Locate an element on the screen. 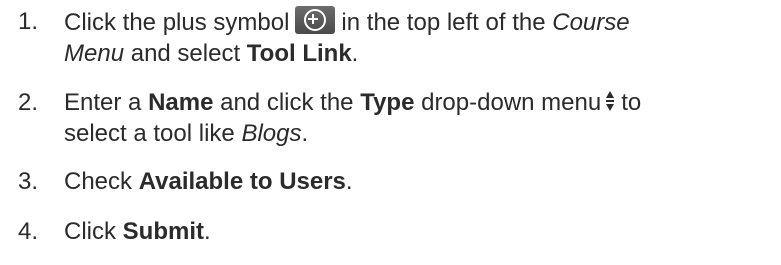  submit-label: Submit is located at coordinates (163, 231).